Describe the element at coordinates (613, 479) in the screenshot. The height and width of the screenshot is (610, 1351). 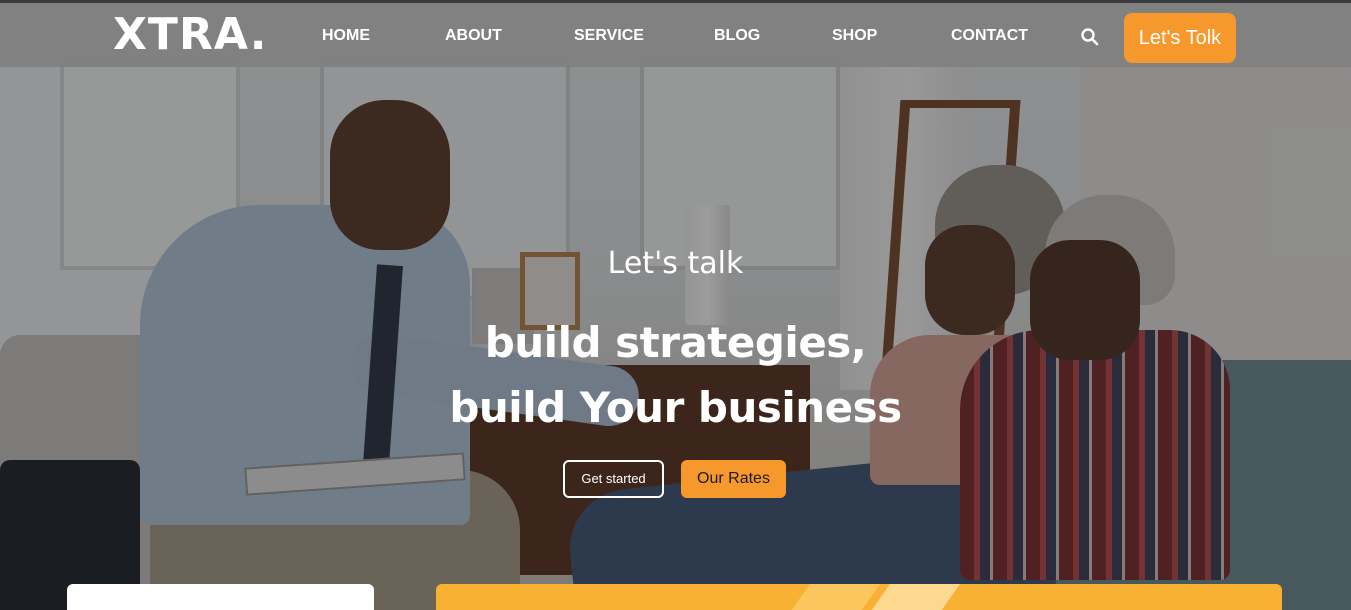
I see `get-started-button: Get started` at that location.